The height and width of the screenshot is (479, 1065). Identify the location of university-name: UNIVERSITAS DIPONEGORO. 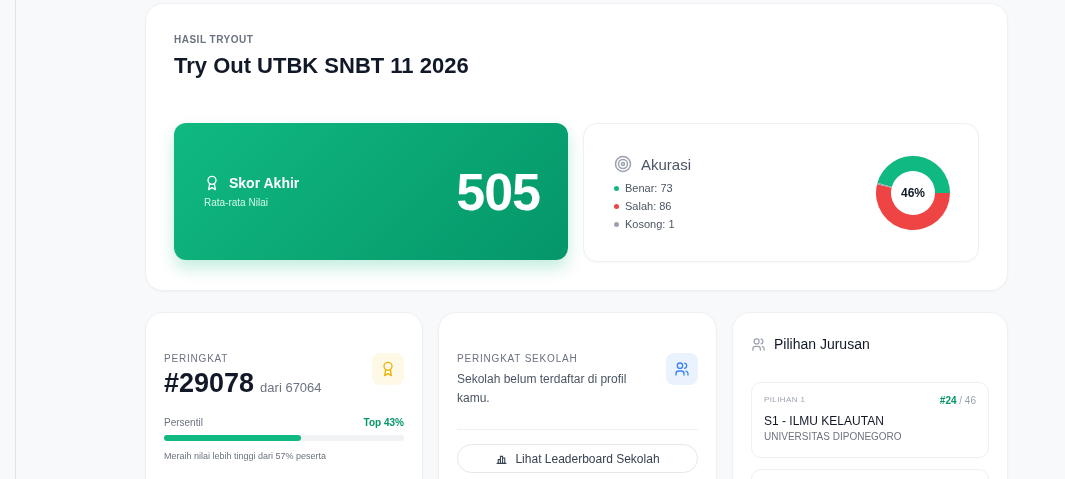
(833, 436).